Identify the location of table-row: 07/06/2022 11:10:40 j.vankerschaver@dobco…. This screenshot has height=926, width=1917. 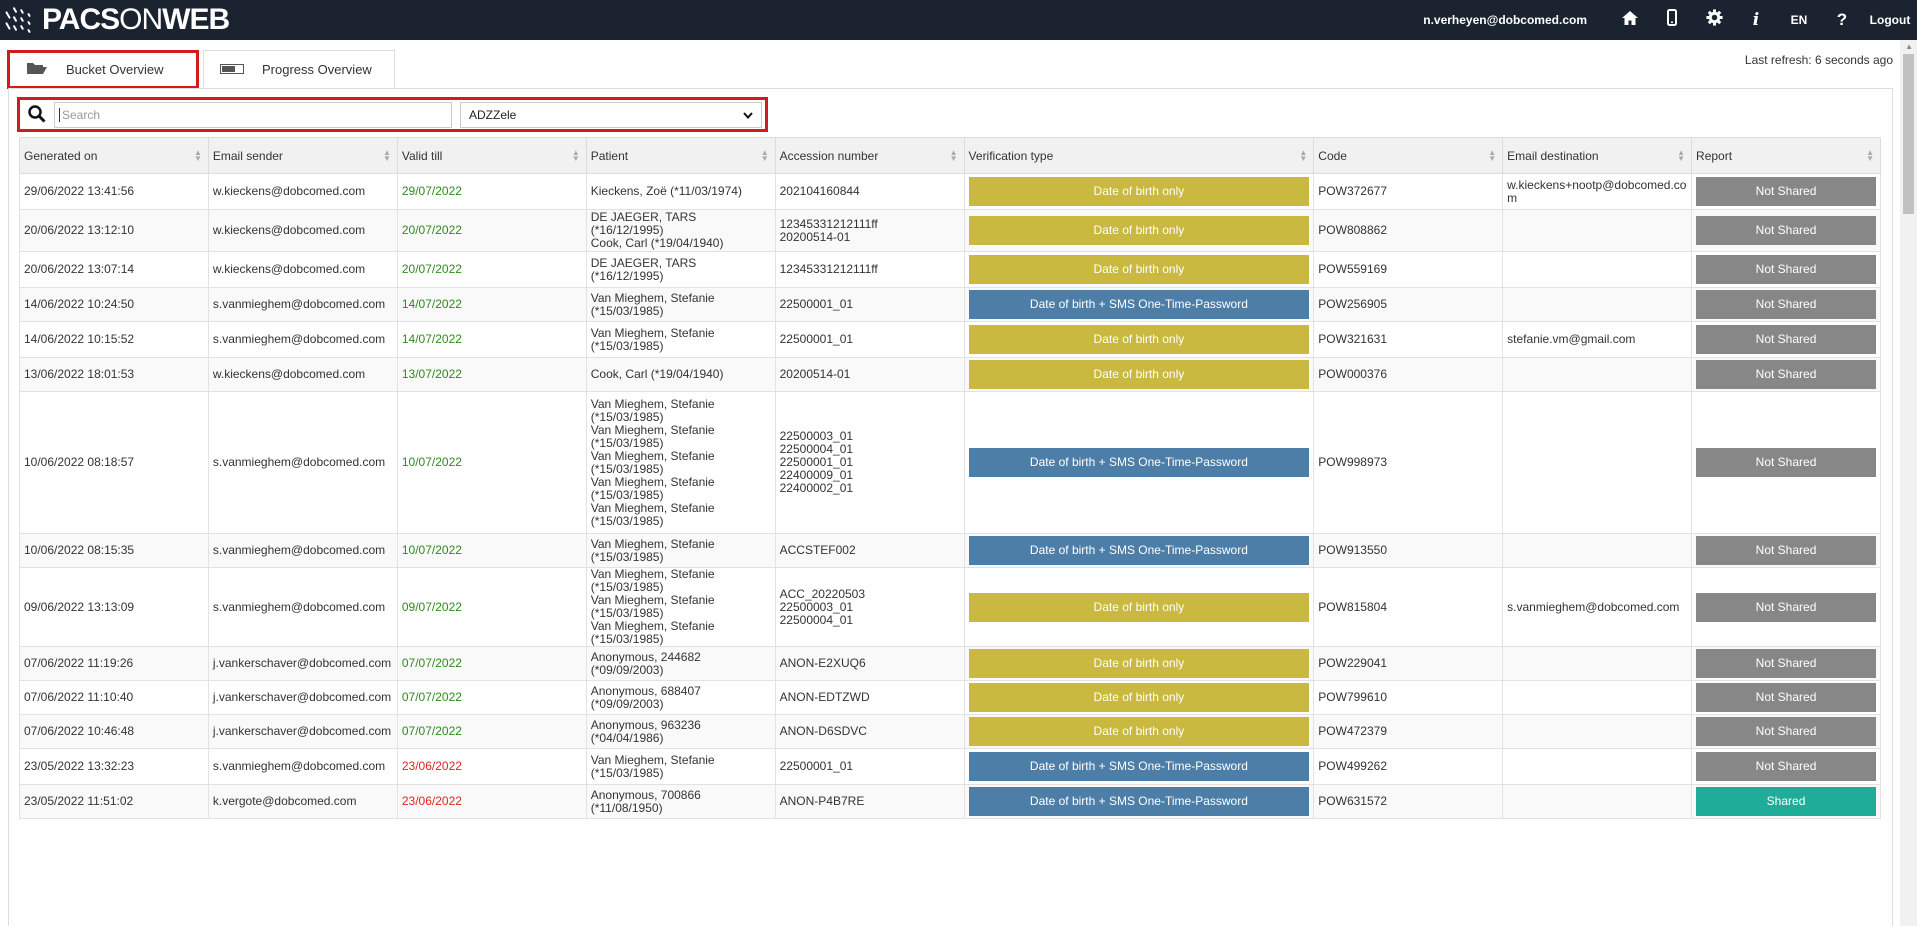
(950, 697).